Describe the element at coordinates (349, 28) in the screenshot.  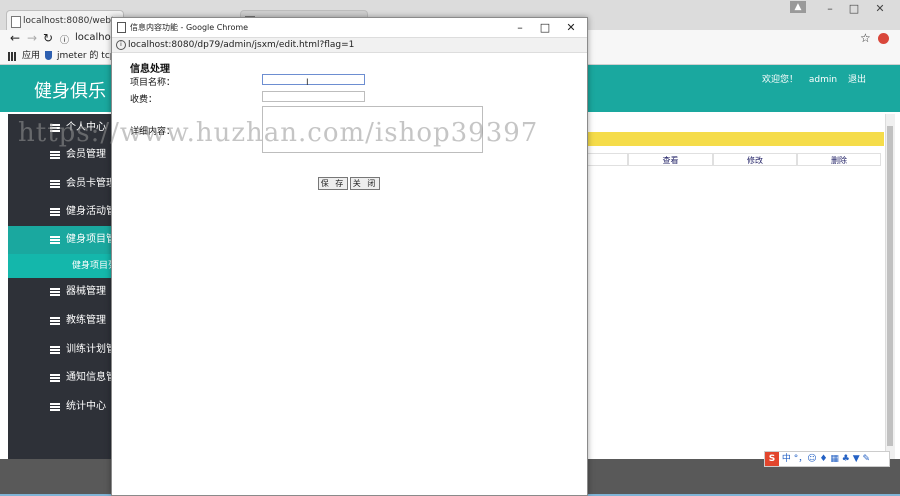
I see `popup-titlebar: 信息内容功能 - Google Chrome – □ ✕` at that location.